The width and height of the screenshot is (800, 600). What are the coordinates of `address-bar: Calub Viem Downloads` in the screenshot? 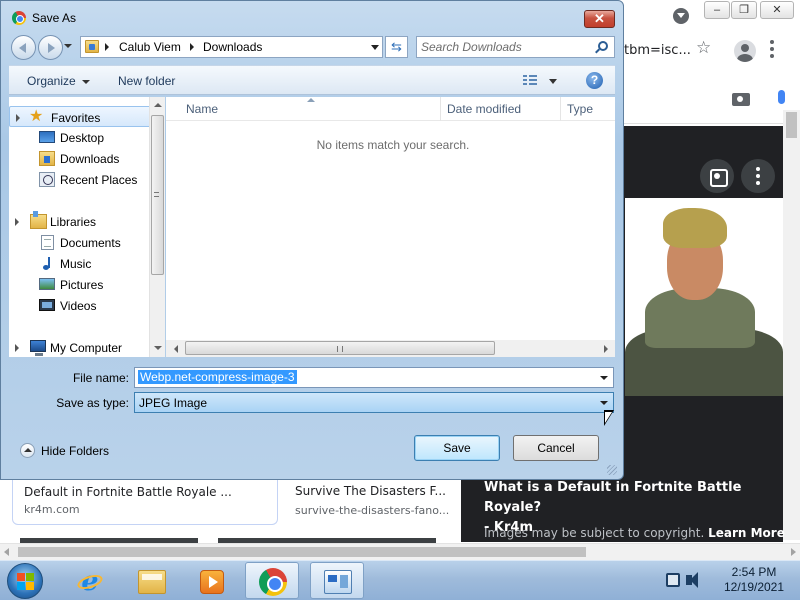 It's located at (231, 47).